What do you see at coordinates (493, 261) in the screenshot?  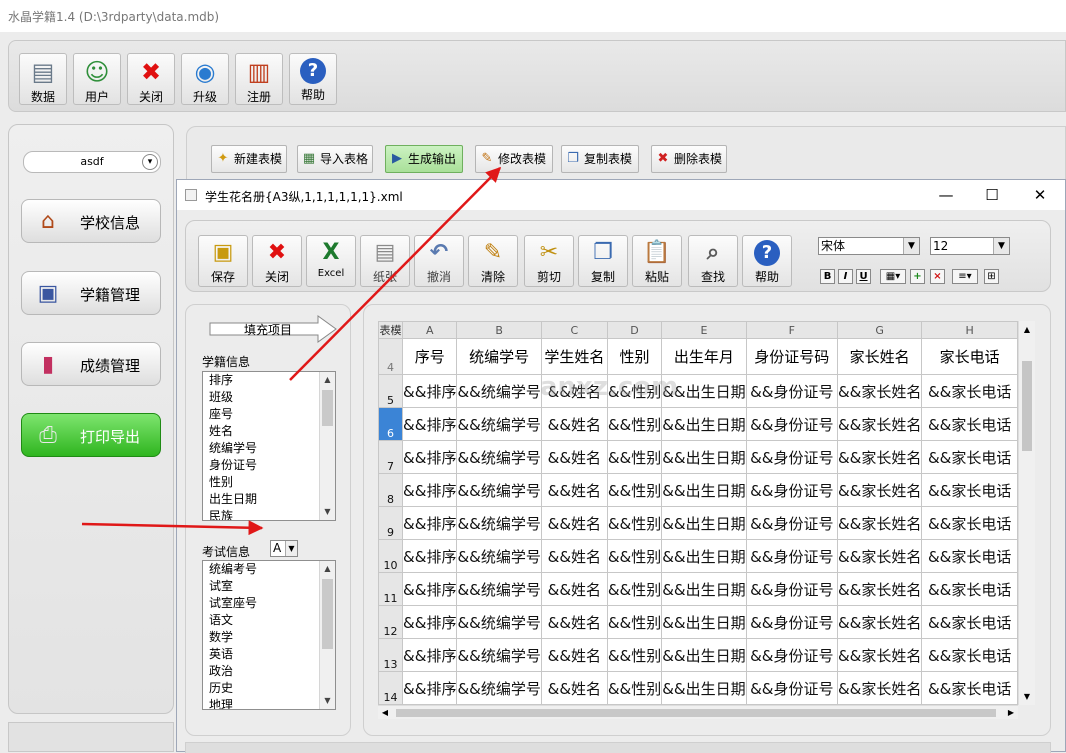 I see `clear-button: ✎ 清除` at bounding box center [493, 261].